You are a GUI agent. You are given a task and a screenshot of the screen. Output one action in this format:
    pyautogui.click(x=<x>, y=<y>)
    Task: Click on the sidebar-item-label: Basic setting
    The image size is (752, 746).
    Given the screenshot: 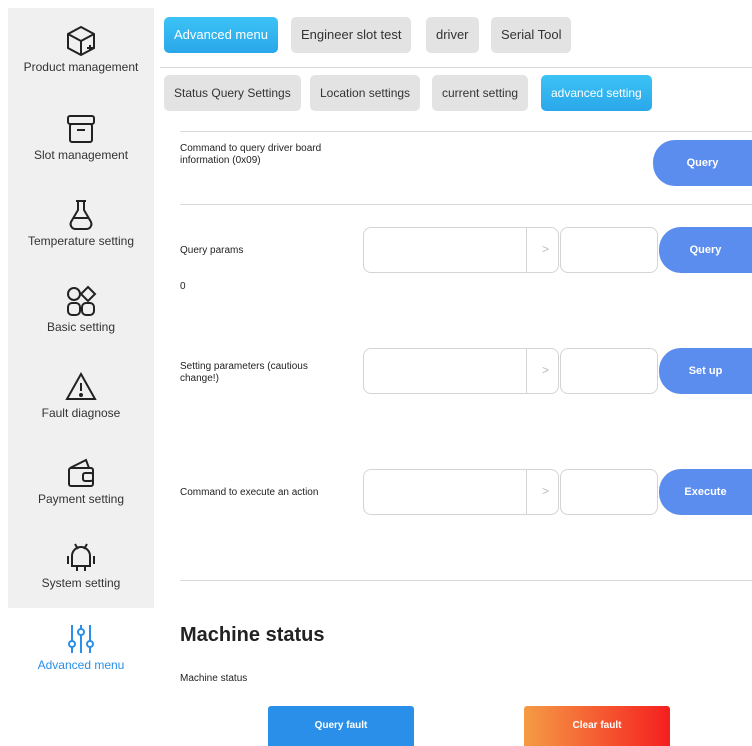 What is the action you would take?
    pyautogui.click(x=81, y=327)
    